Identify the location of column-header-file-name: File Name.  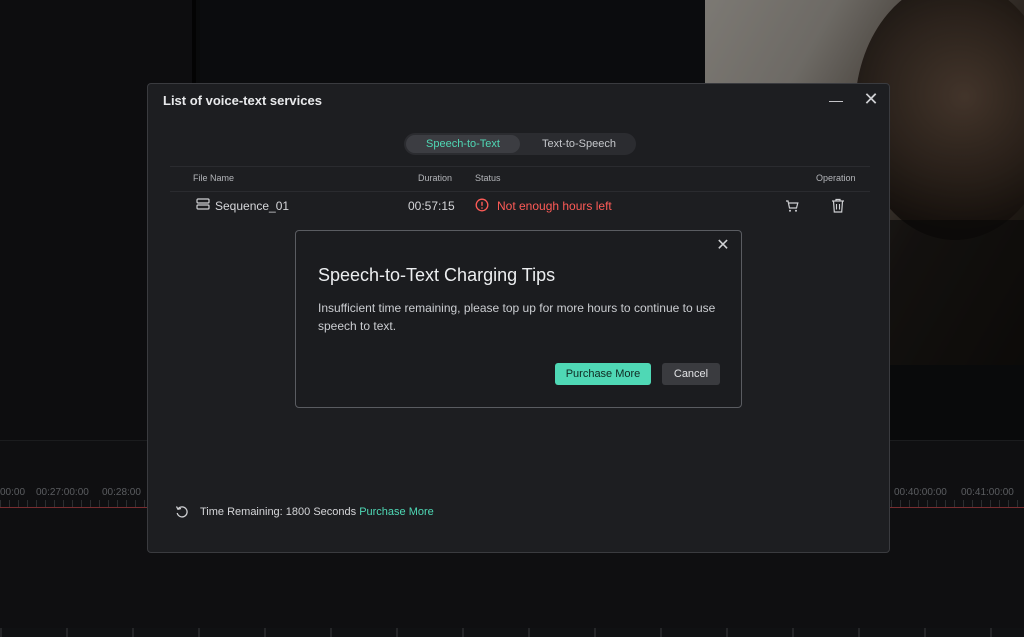
(214, 178).